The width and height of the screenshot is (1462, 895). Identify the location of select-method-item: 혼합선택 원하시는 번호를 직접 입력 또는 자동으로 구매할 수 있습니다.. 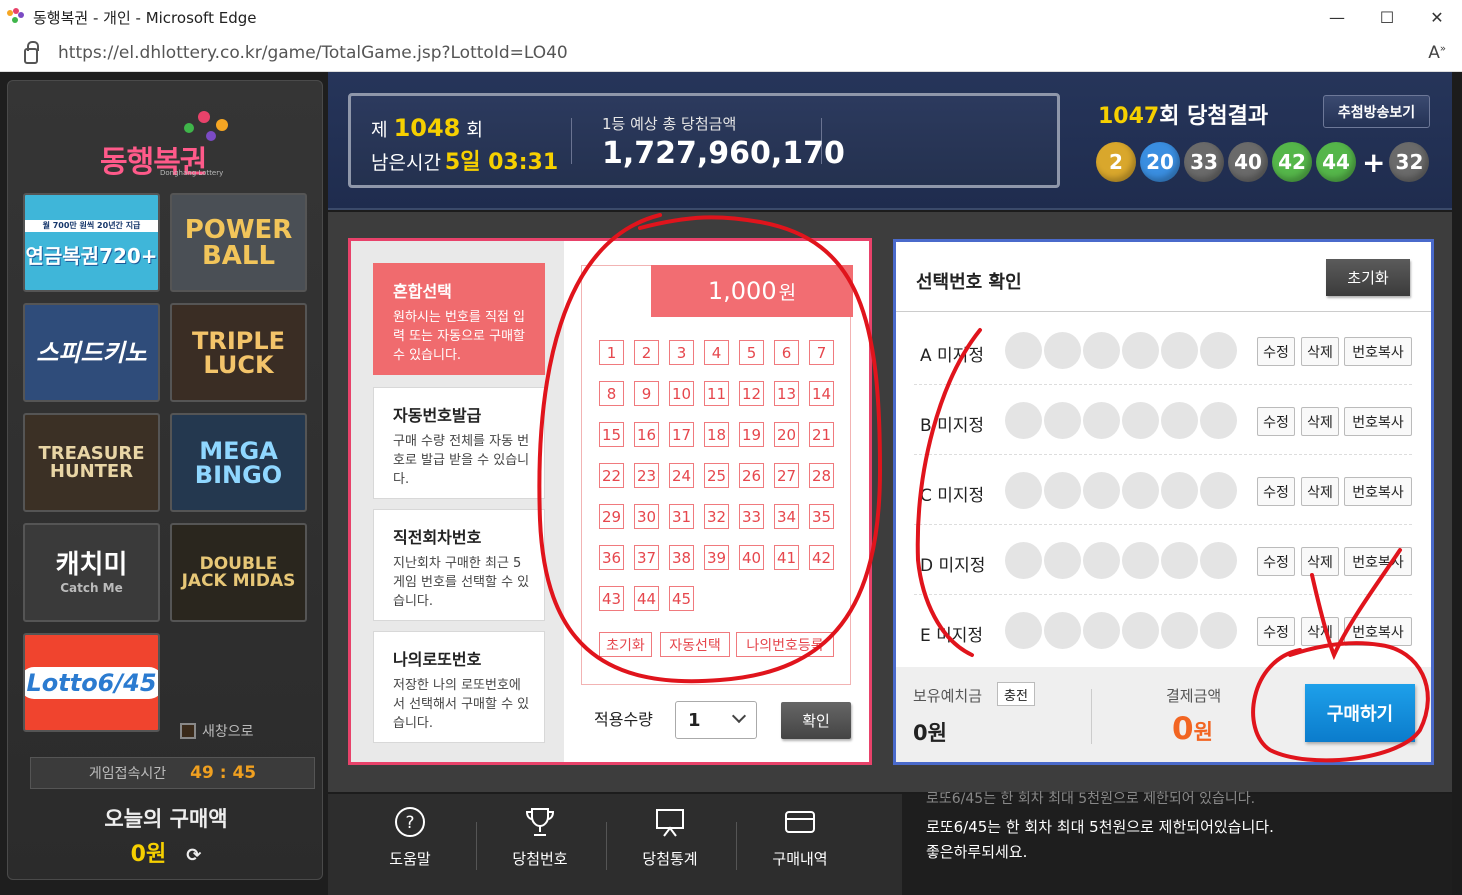
(459, 319).